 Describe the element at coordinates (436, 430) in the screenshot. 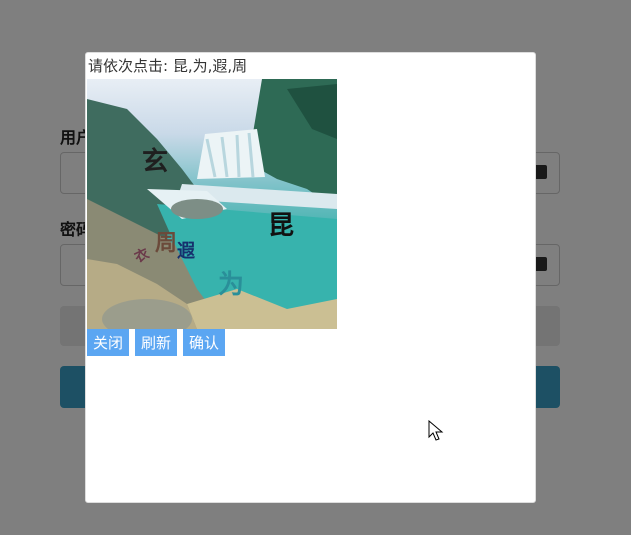

I see `mouse-pointer-icon` at that location.